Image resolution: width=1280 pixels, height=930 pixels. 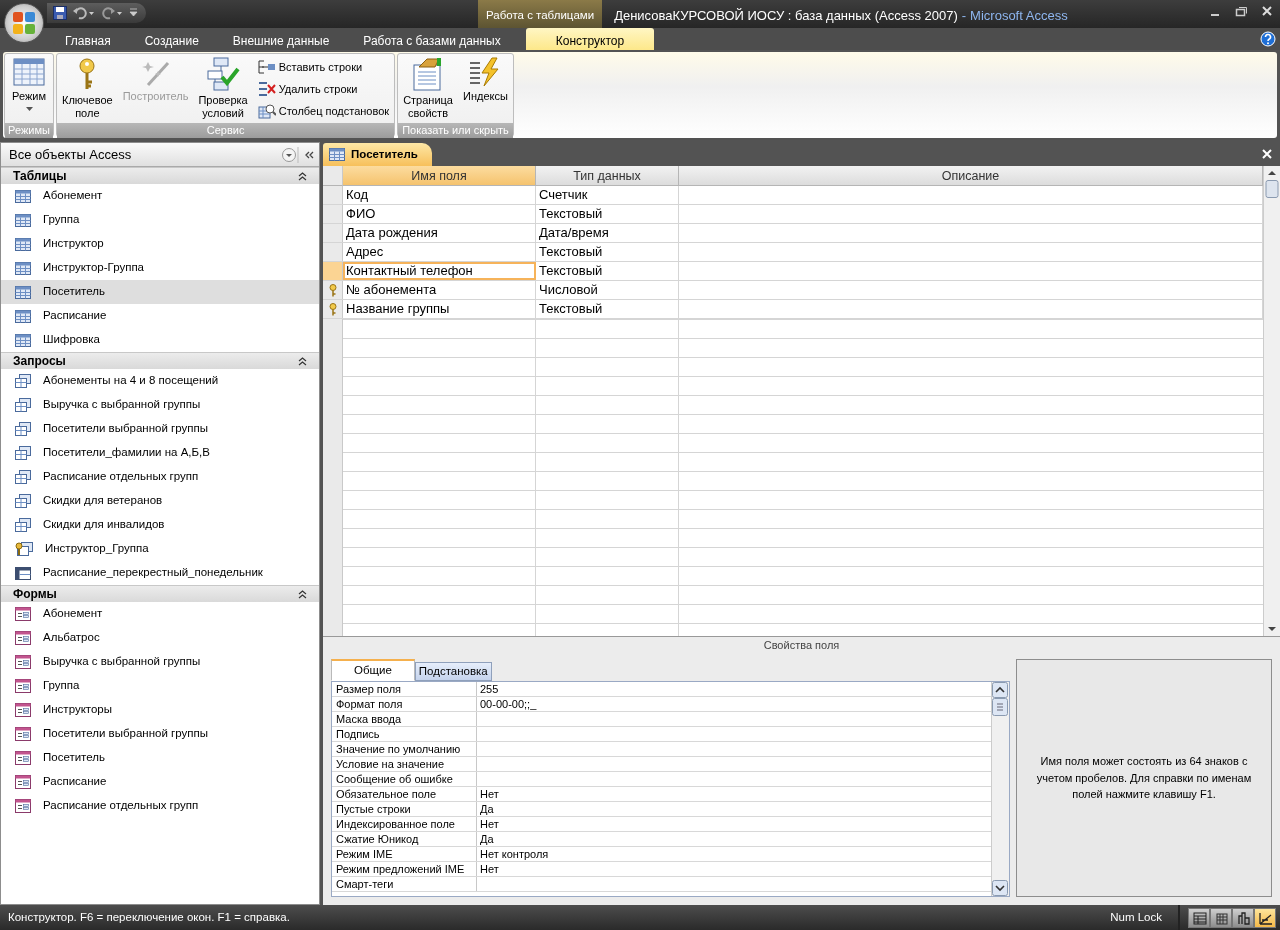 What do you see at coordinates (404, 869) in the screenshot?
I see `property-label: Режим предложений IME` at bounding box center [404, 869].